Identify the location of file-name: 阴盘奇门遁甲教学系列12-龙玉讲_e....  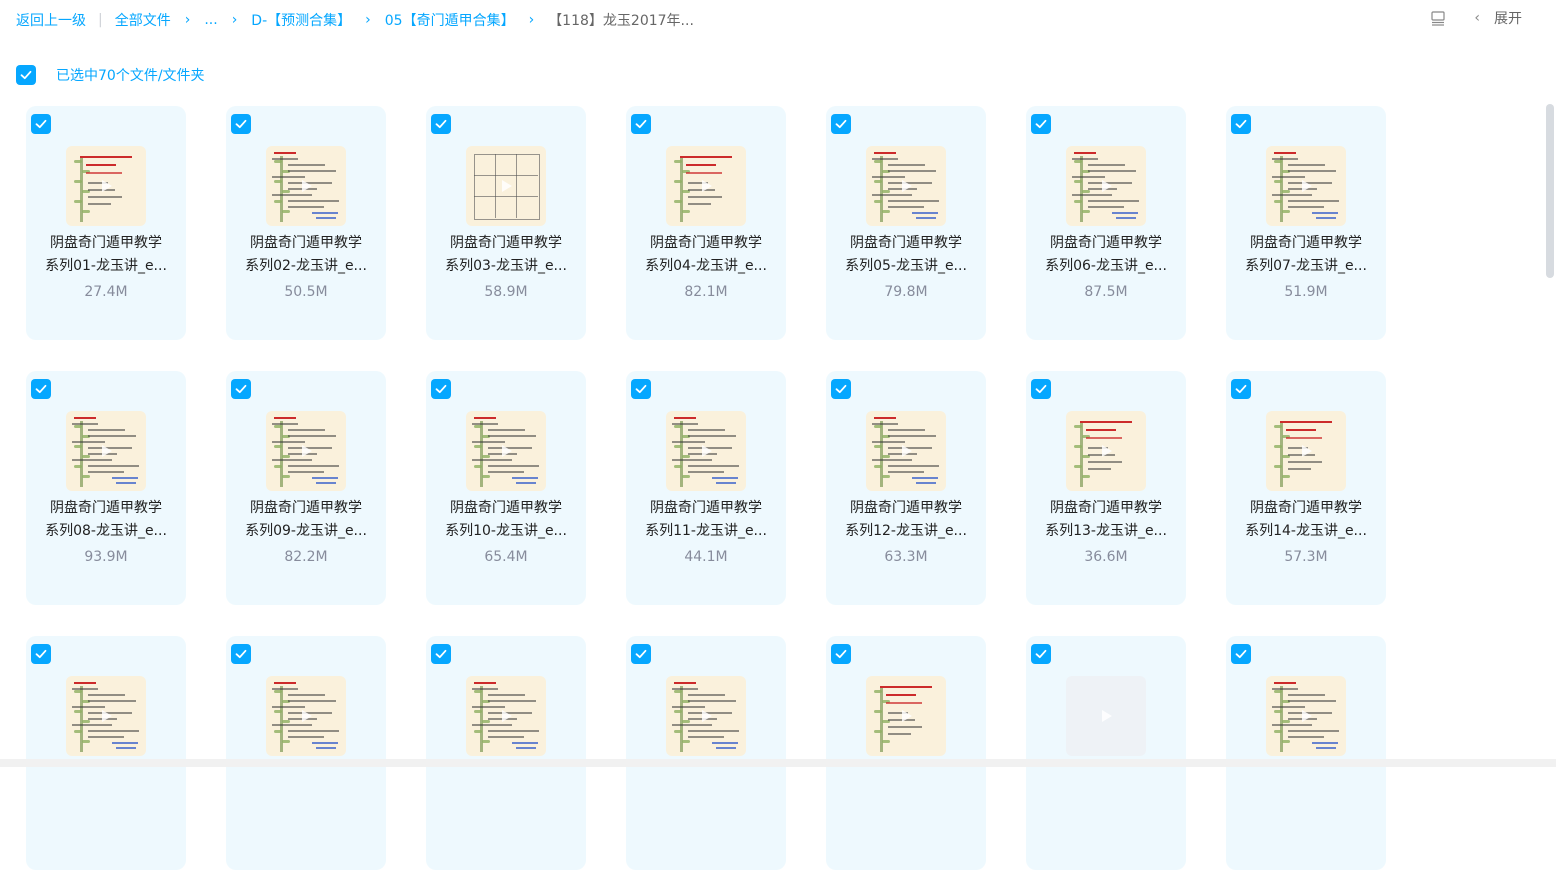
(906, 520).